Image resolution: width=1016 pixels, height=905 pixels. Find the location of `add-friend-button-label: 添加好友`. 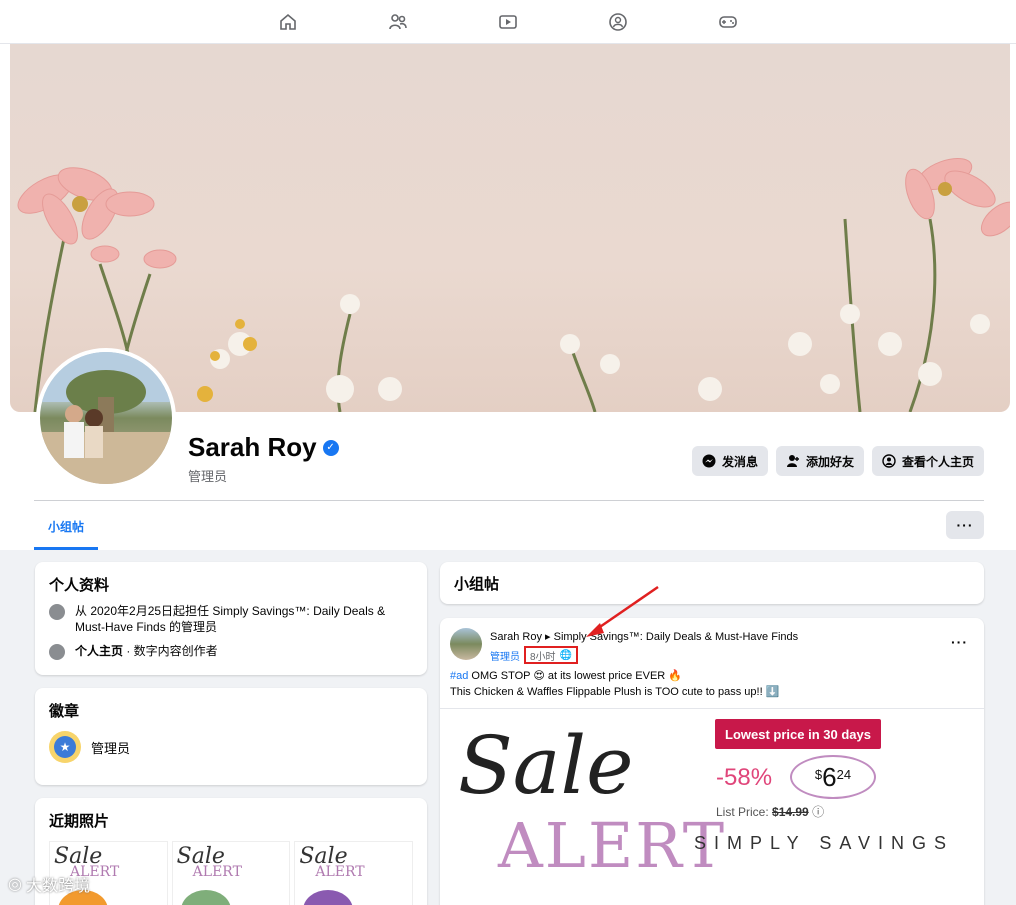

add-friend-button-label: 添加好友 is located at coordinates (829, 461).